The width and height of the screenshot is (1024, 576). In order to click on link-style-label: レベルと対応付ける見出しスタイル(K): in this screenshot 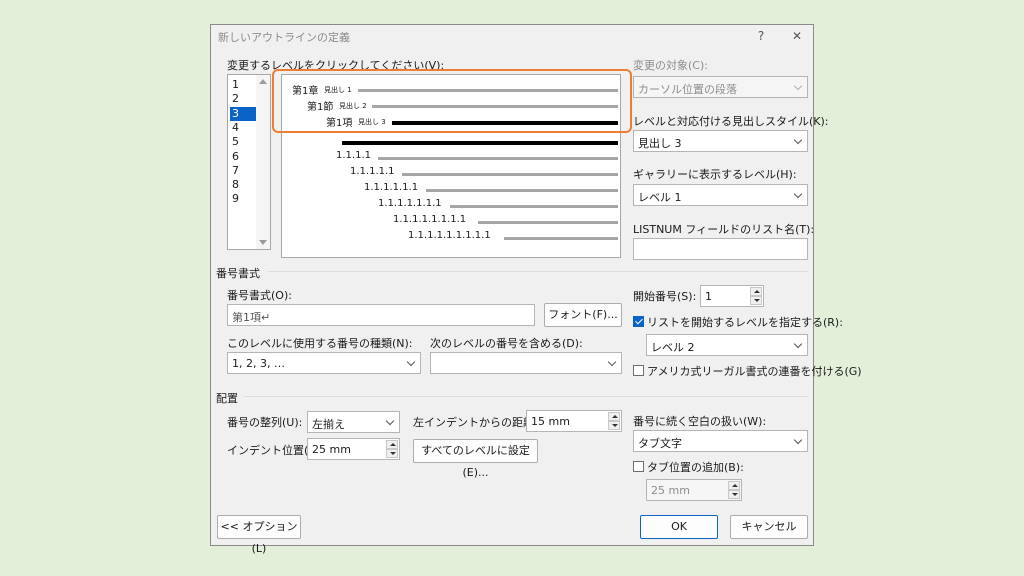, I will do `click(731, 121)`.